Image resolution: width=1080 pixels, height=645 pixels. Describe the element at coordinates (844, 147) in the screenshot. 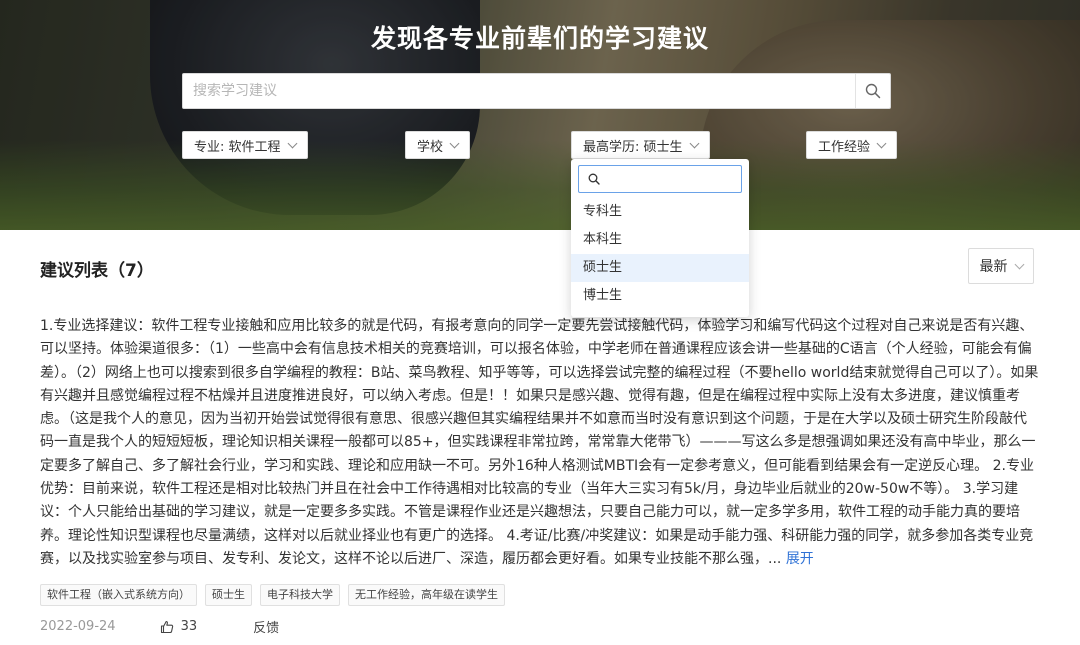

I see `filter-experience-label: 工作经验` at that location.